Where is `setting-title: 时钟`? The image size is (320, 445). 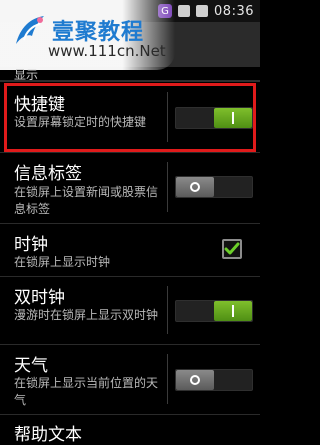
setting-title: 时钟 is located at coordinates (31, 245).